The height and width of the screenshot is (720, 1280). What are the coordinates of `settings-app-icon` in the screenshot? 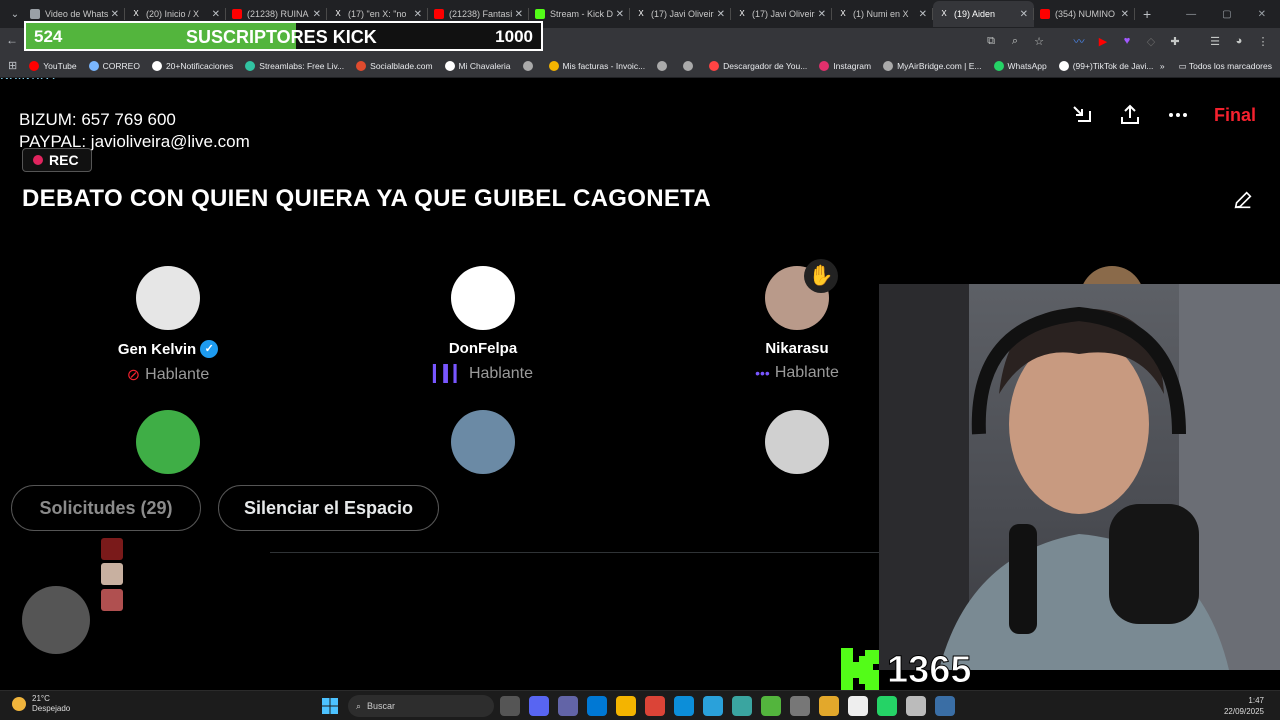 It's located at (800, 706).